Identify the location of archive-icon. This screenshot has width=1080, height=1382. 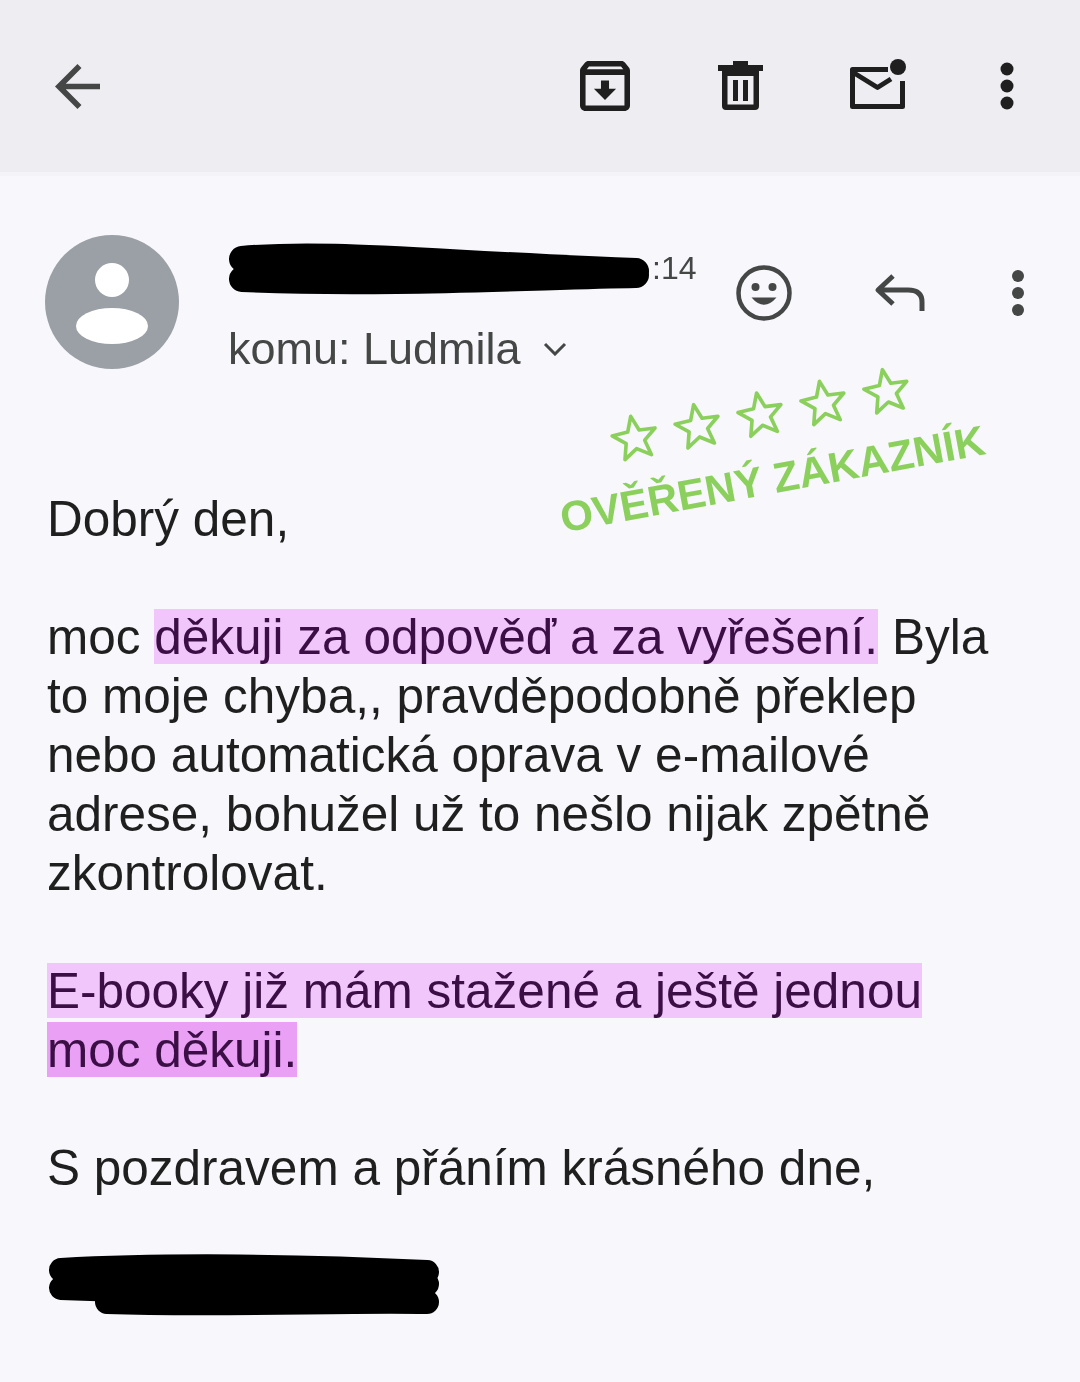
(605, 86).